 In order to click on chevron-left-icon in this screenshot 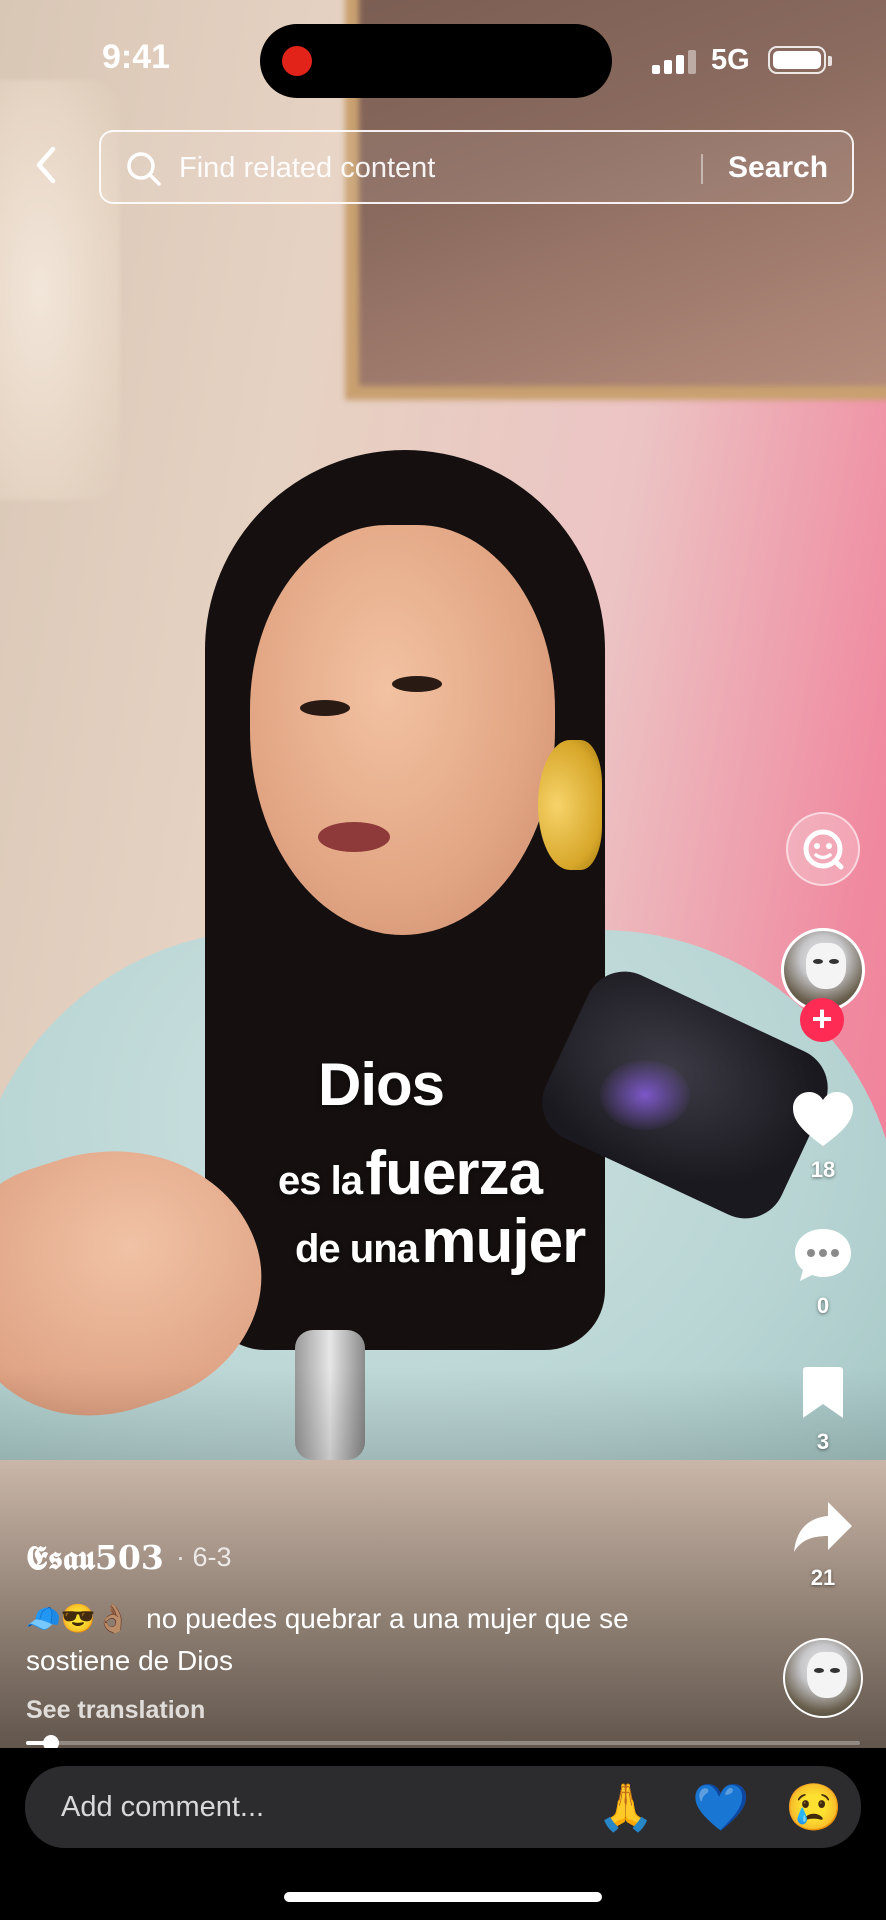, I will do `click(46, 165)`.